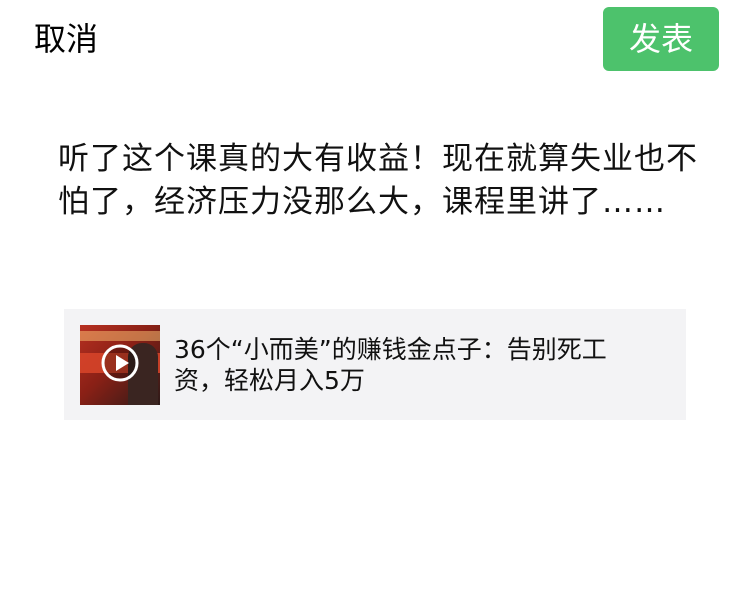  What do you see at coordinates (661, 39) in the screenshot?
I see `post-button: 发表` at bounding box center [661, 39].